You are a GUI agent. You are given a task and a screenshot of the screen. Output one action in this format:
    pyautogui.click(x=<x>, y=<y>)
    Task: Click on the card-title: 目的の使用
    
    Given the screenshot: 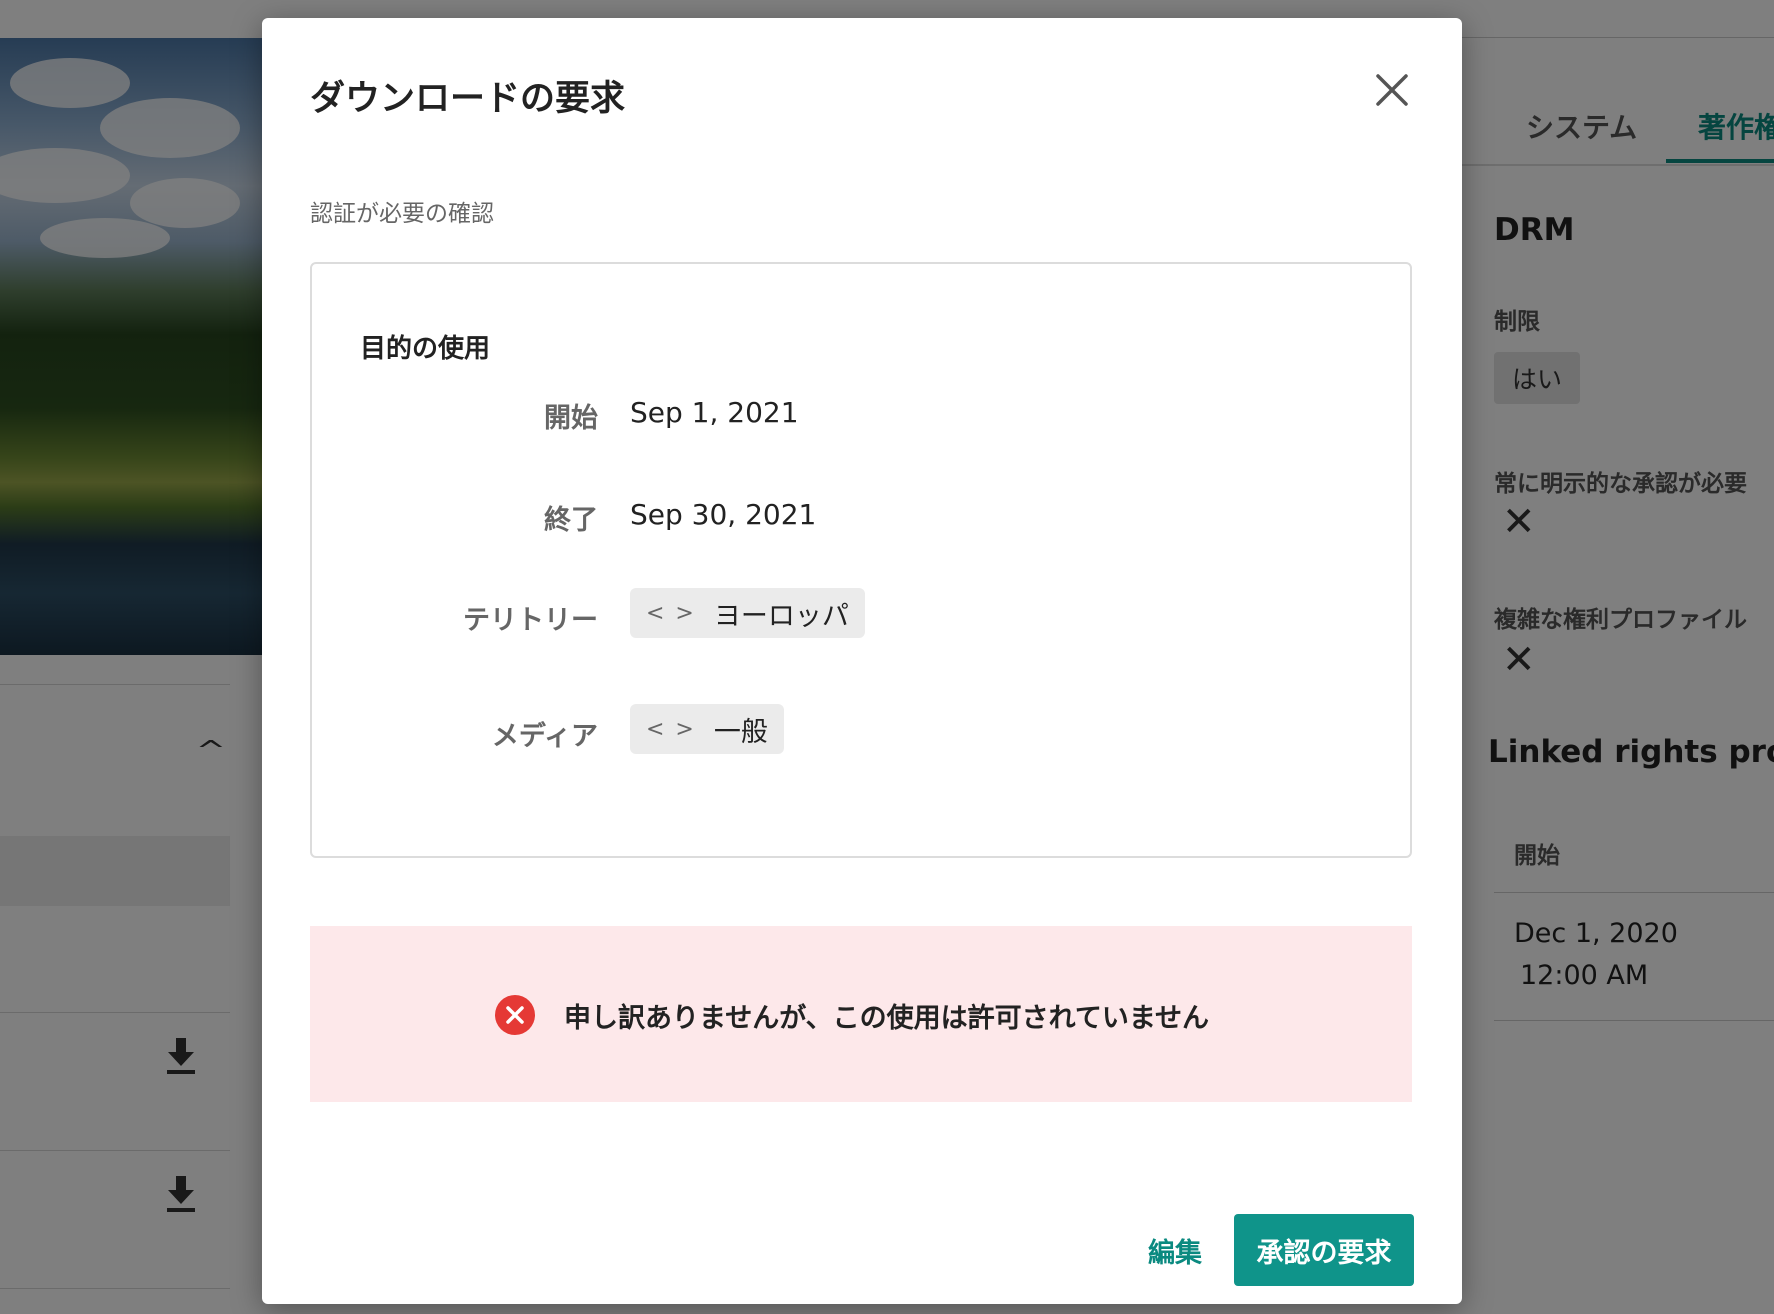 What is the action you would take?
    pyautogui.click(x=425, y=349)
    